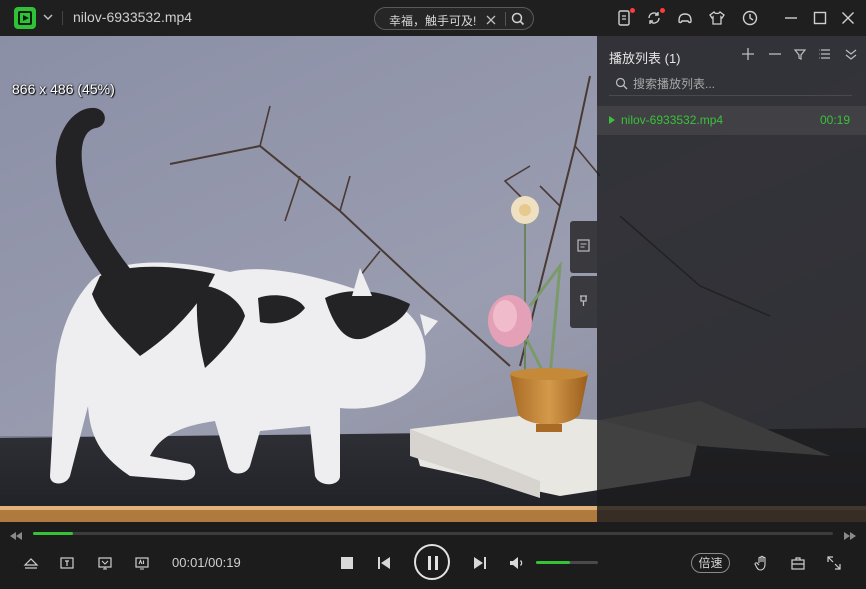  Describe the element at coordinates (206, 562) in the screenshot. I see `time-display: 00:01/00:19` at that location.